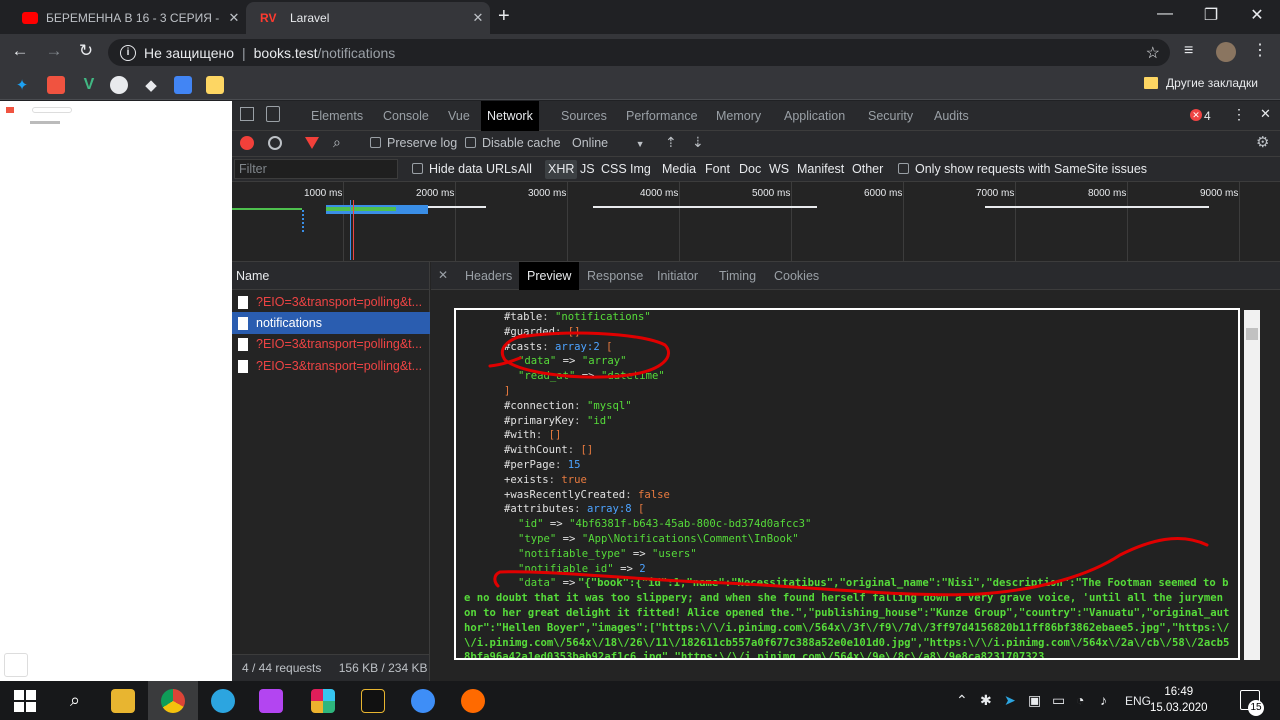  What do you see at coordinates (25, 700) in the screenshot?
I see `start-button` at bounding box center [25, 700].